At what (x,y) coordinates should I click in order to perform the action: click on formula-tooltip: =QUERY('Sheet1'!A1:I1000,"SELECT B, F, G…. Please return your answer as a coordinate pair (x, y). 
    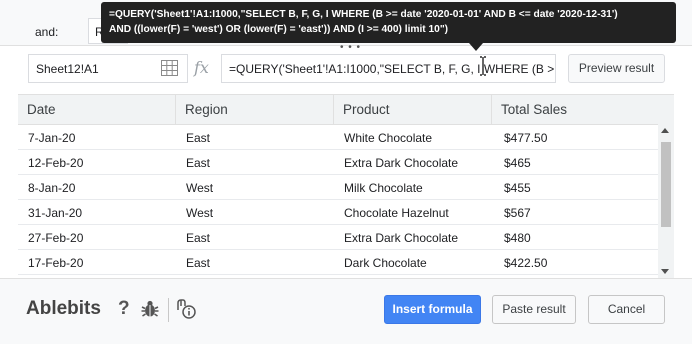
    Looking at the image, I should click on (388, 22).